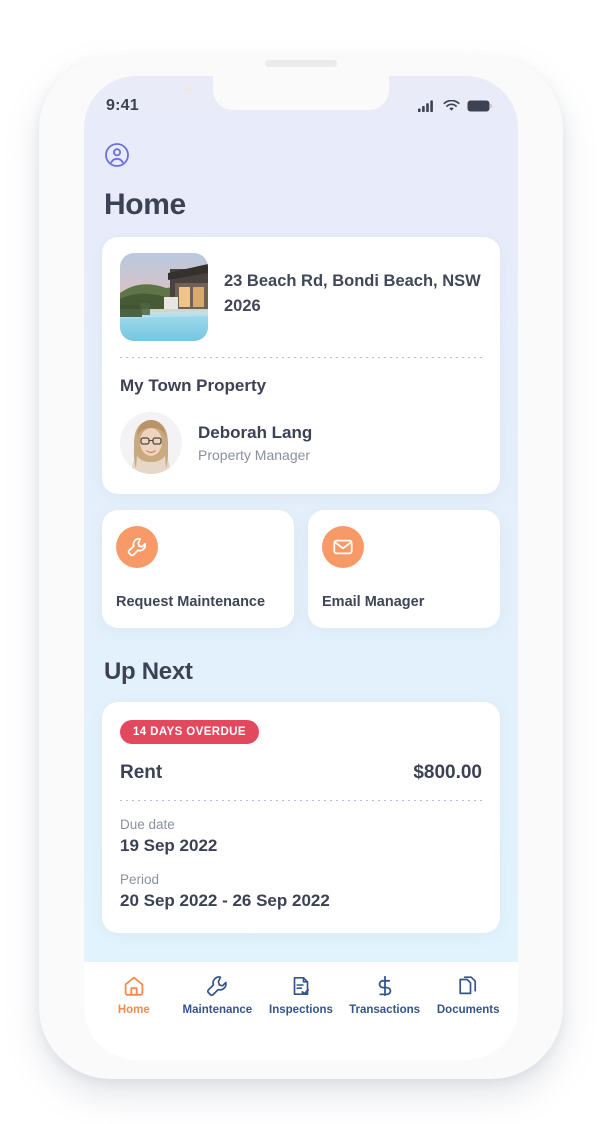 The height and width of the screenshot is (1124, 602). What do you see at coordinates (133, 1010) in the screenshot?
I see `nav-label: Home` at bounding box center [133, 1010].